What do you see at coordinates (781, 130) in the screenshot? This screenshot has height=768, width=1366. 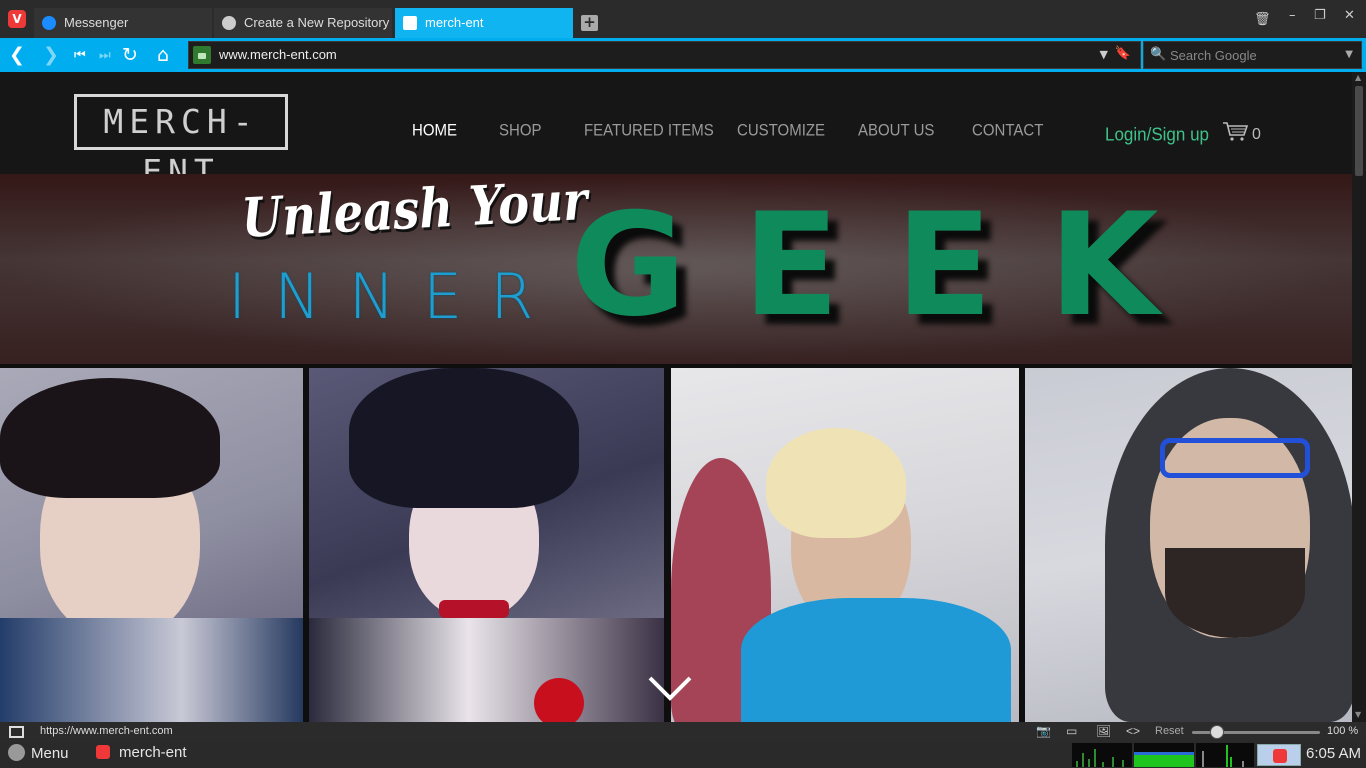 I see `nav-customize: CUSTOMIZE` at bounding box center [781, 130].